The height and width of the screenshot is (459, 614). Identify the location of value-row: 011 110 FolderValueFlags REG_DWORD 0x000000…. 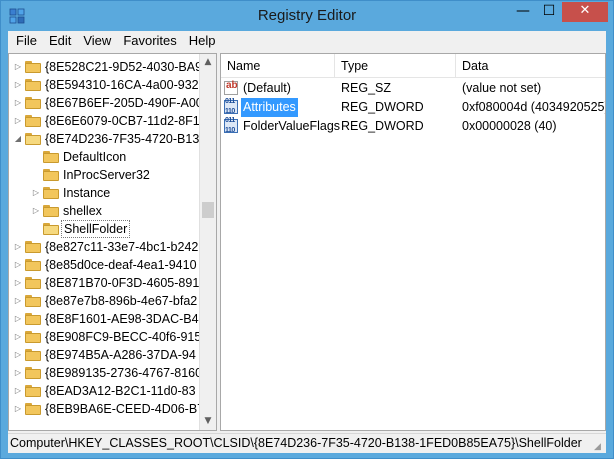
(413, 126).